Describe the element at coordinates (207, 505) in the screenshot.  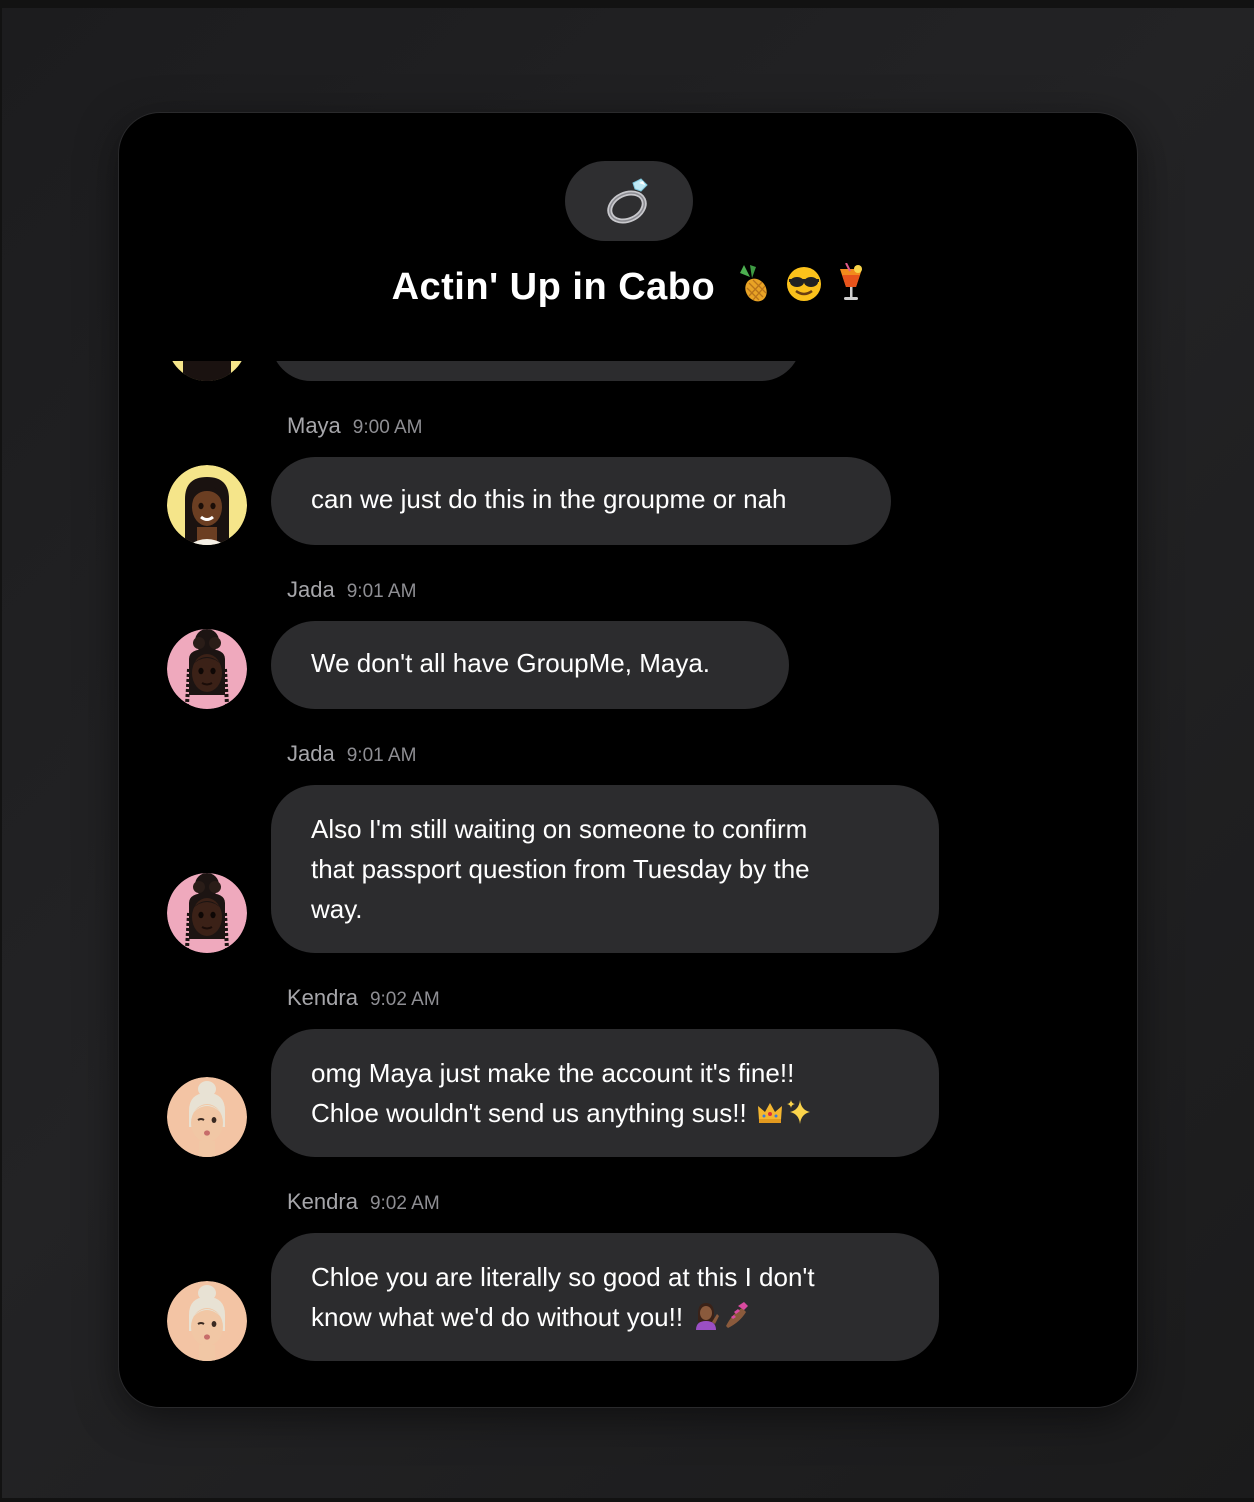
I see `avatar-maya` at that location.